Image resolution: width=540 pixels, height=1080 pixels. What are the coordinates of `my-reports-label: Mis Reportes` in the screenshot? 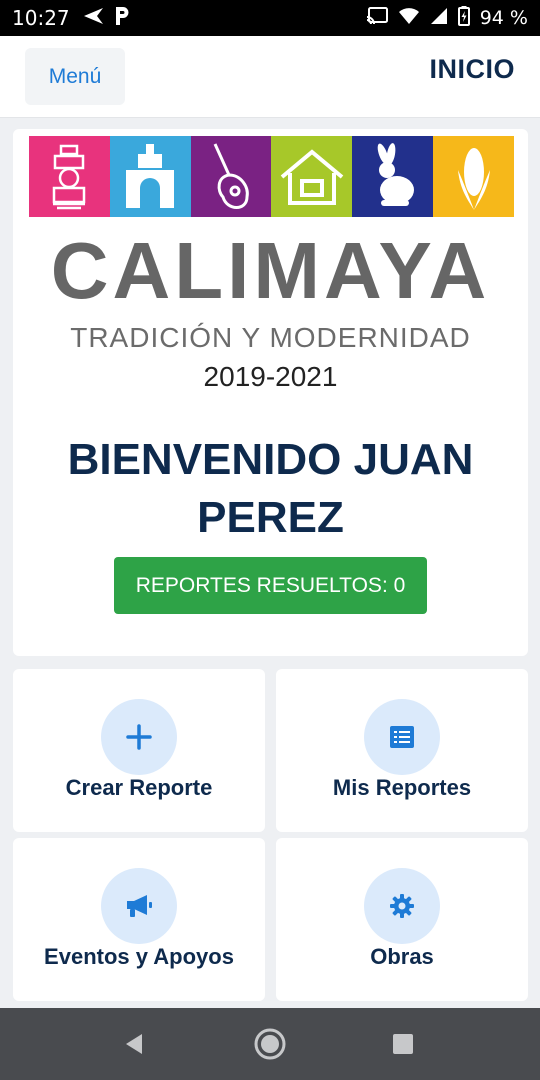 It's located at (402, 787).